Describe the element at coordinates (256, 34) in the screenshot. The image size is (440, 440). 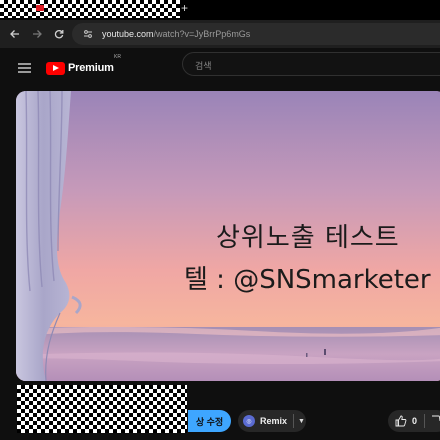
I see `address-bar: youtube.com/watch?v=JyBrrPp6mGs` at that location.